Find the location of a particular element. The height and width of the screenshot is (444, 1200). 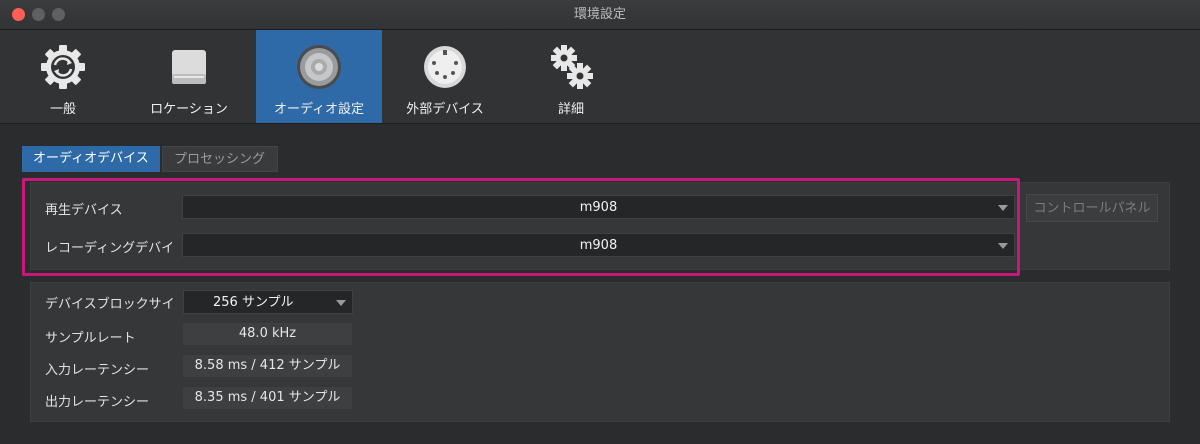

gear-refresh-icon is located at coordinates (63, 67).